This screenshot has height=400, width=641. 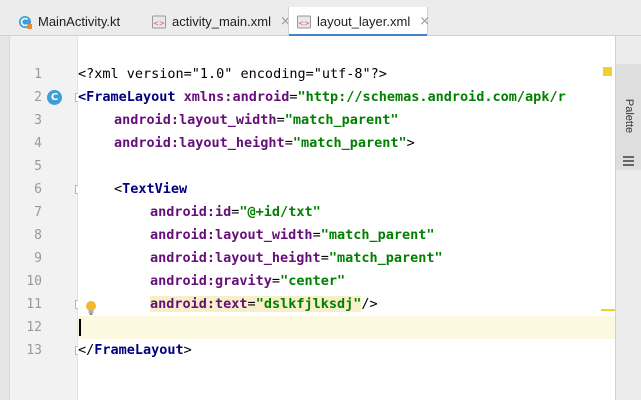 I want to click on tab-mainactivity: MainActivity.kt, so click(x=69, y=21).